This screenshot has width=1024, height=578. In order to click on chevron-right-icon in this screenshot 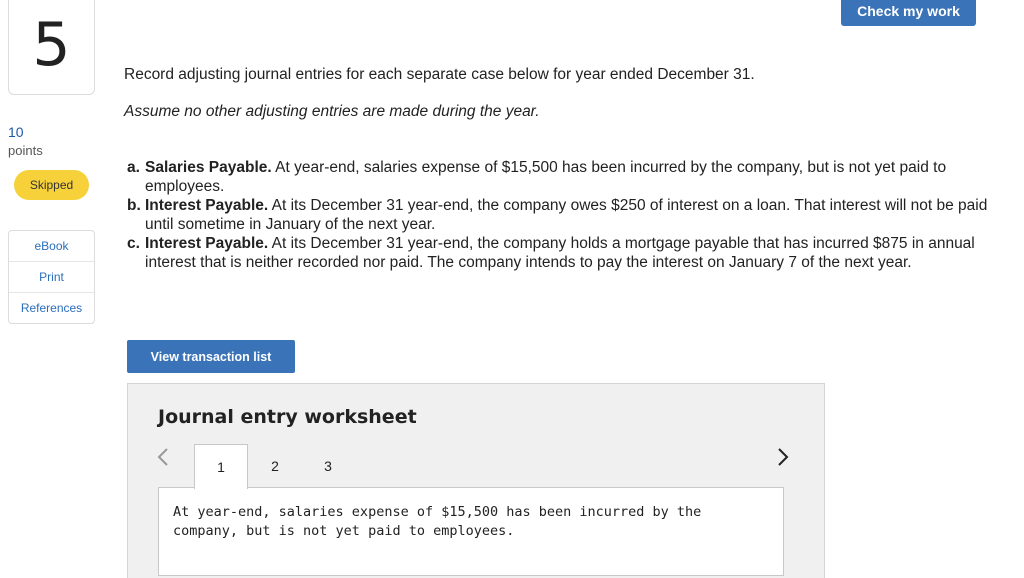, I will do `click(783, 460)`.